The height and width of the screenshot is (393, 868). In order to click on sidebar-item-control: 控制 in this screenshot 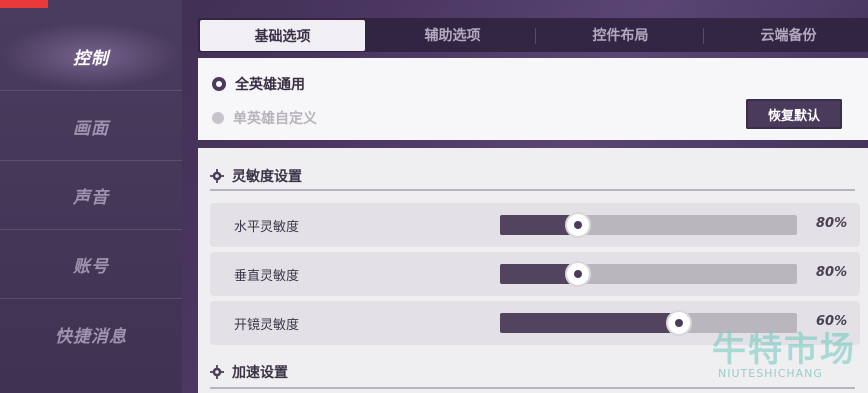, I will do `click(91, 56)`.